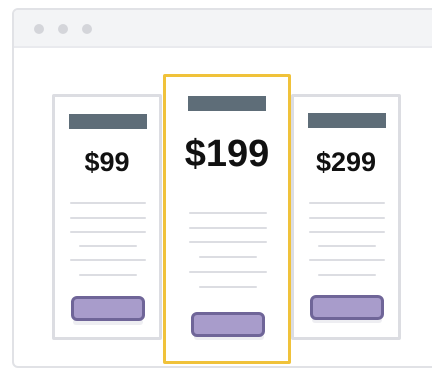 This screenshot has height=368, width=432. I want to click on window-close-dot, so click(39, 29).